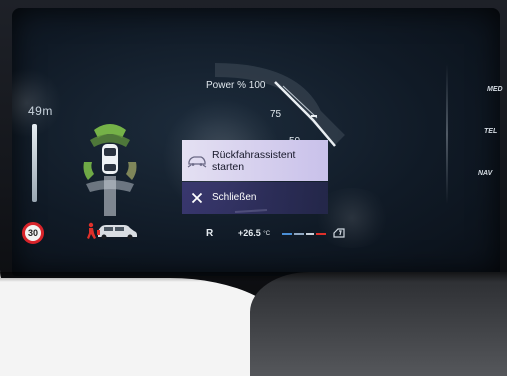 The image size is (507, 376). What do you see at coordinates (339, 233) in the screenshot?
I see `energy-icon` at bounding box center [339, 233].